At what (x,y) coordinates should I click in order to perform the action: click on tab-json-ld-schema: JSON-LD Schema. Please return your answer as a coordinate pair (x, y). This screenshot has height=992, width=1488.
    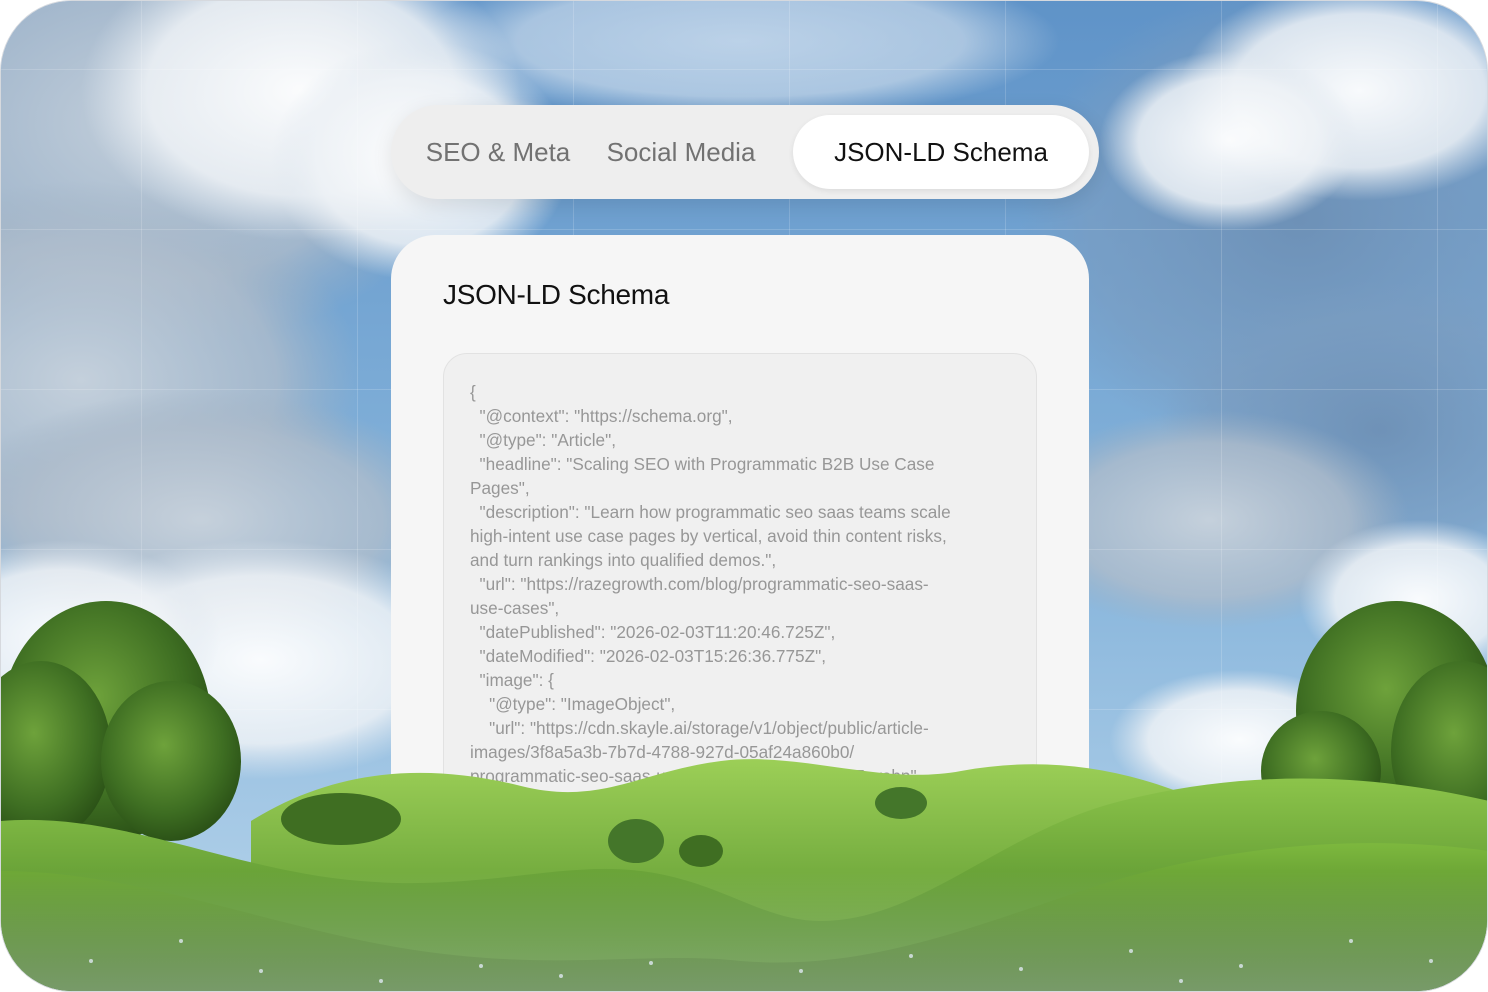
    Looking at the image, I should click on (941, 152).